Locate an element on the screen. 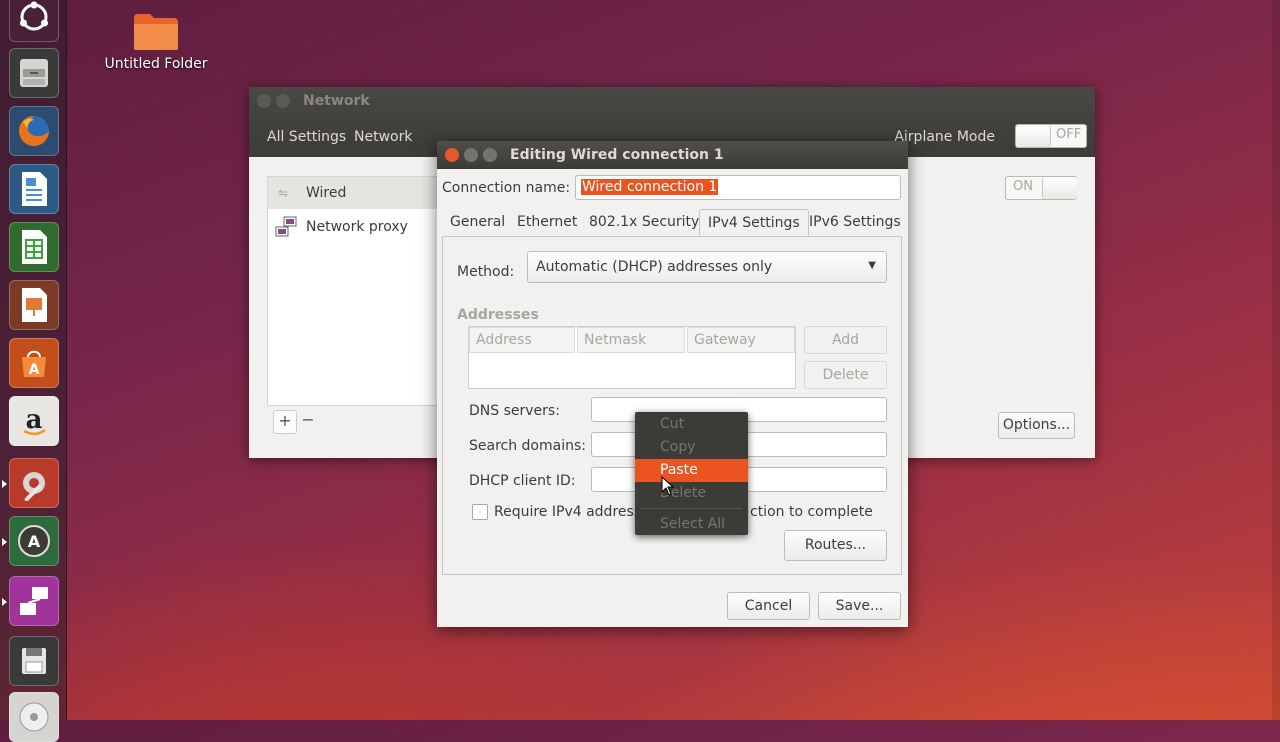 The width and height of the screenshot is (1280, 742). sidebar-item-network-proxy: Network proxy is located at coordinates (353, 227).